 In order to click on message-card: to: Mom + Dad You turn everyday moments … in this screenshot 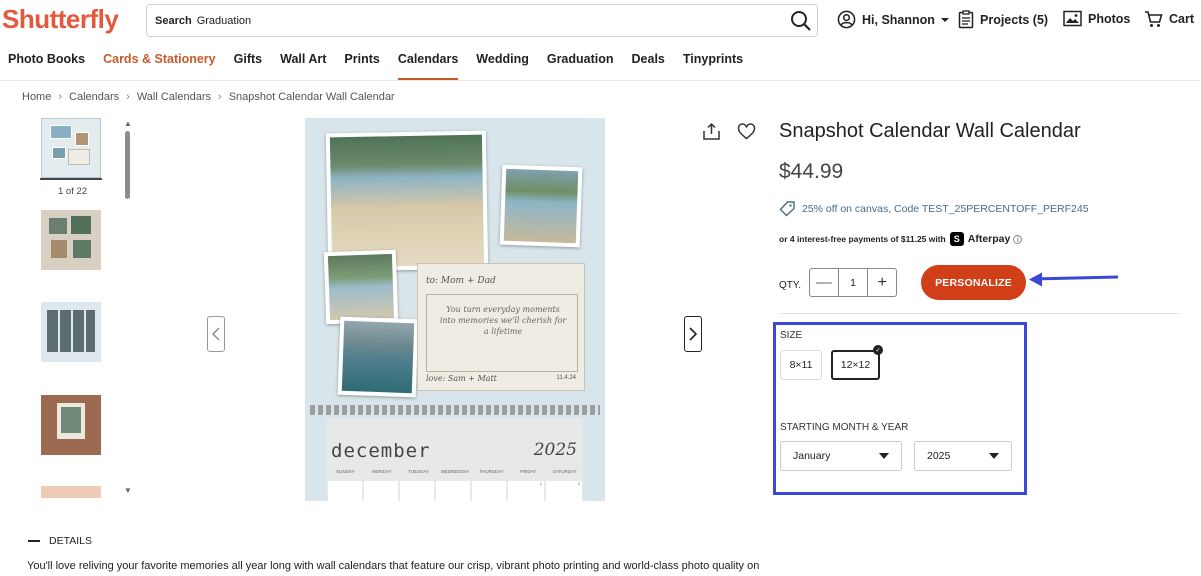, I will do `click(501, 327)`.